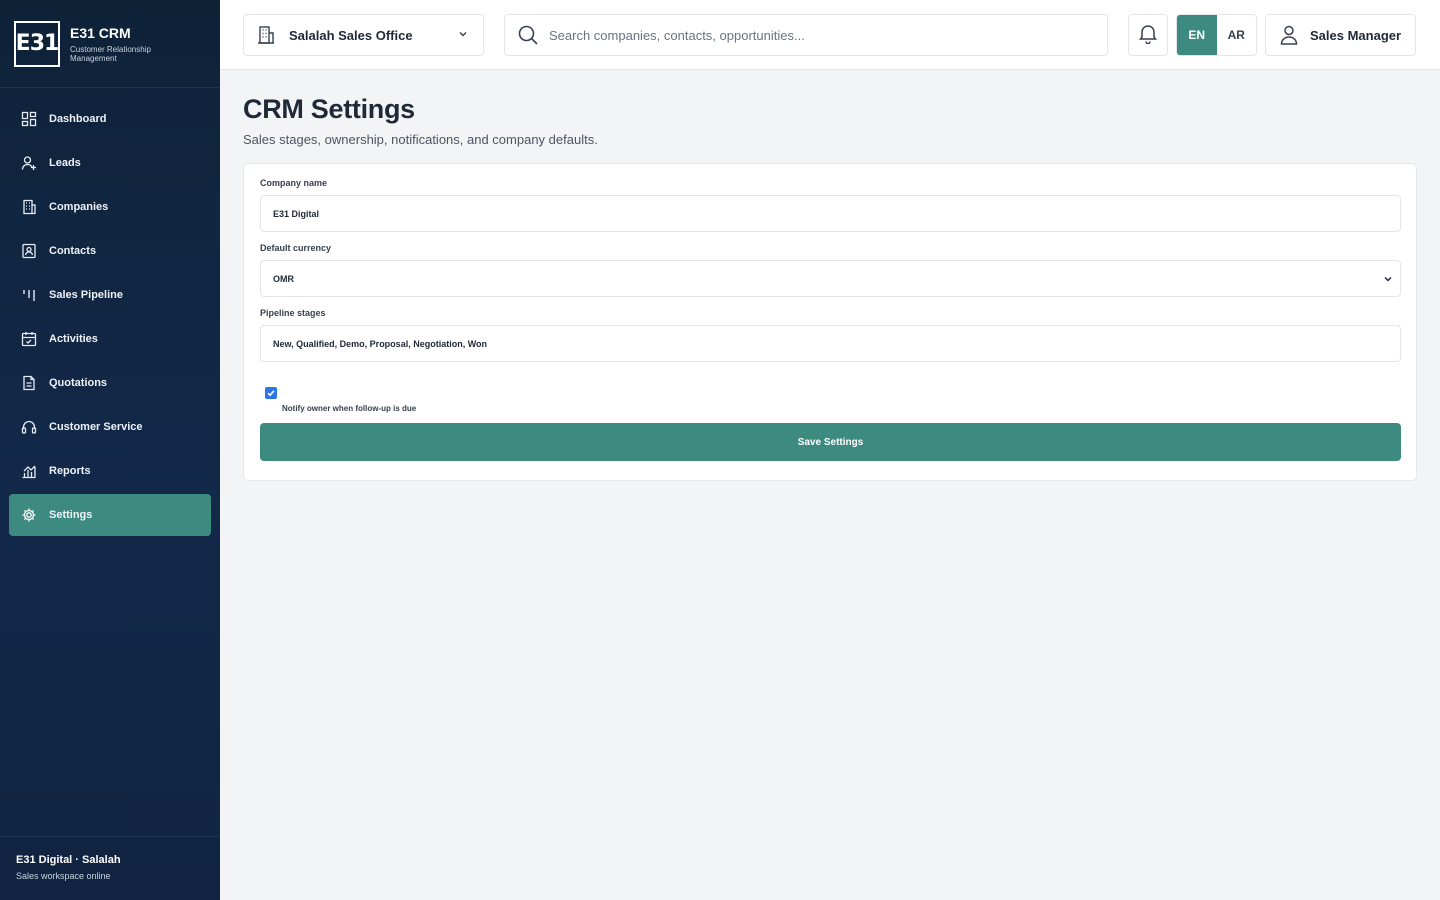 This screenshot has width=1440, height=900. I want to click on sidebar-item-quotations: Quotations, so click(110, 383).